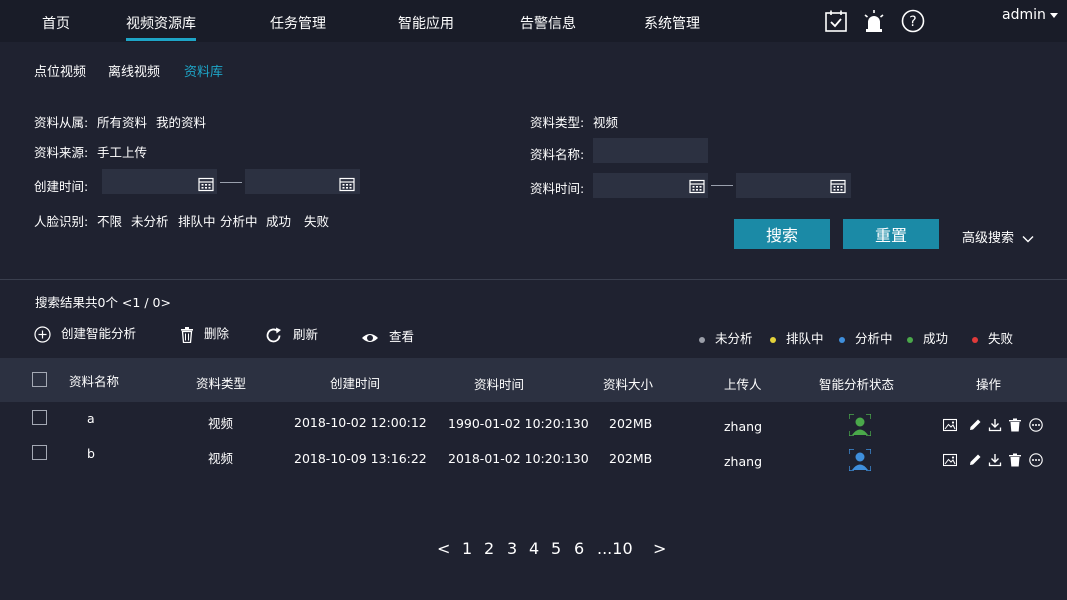 The width and height of the screenshot is (1067, 600). Describe the element at coordinates (650, 150) in the screenshot. I see `name-input` at that location.